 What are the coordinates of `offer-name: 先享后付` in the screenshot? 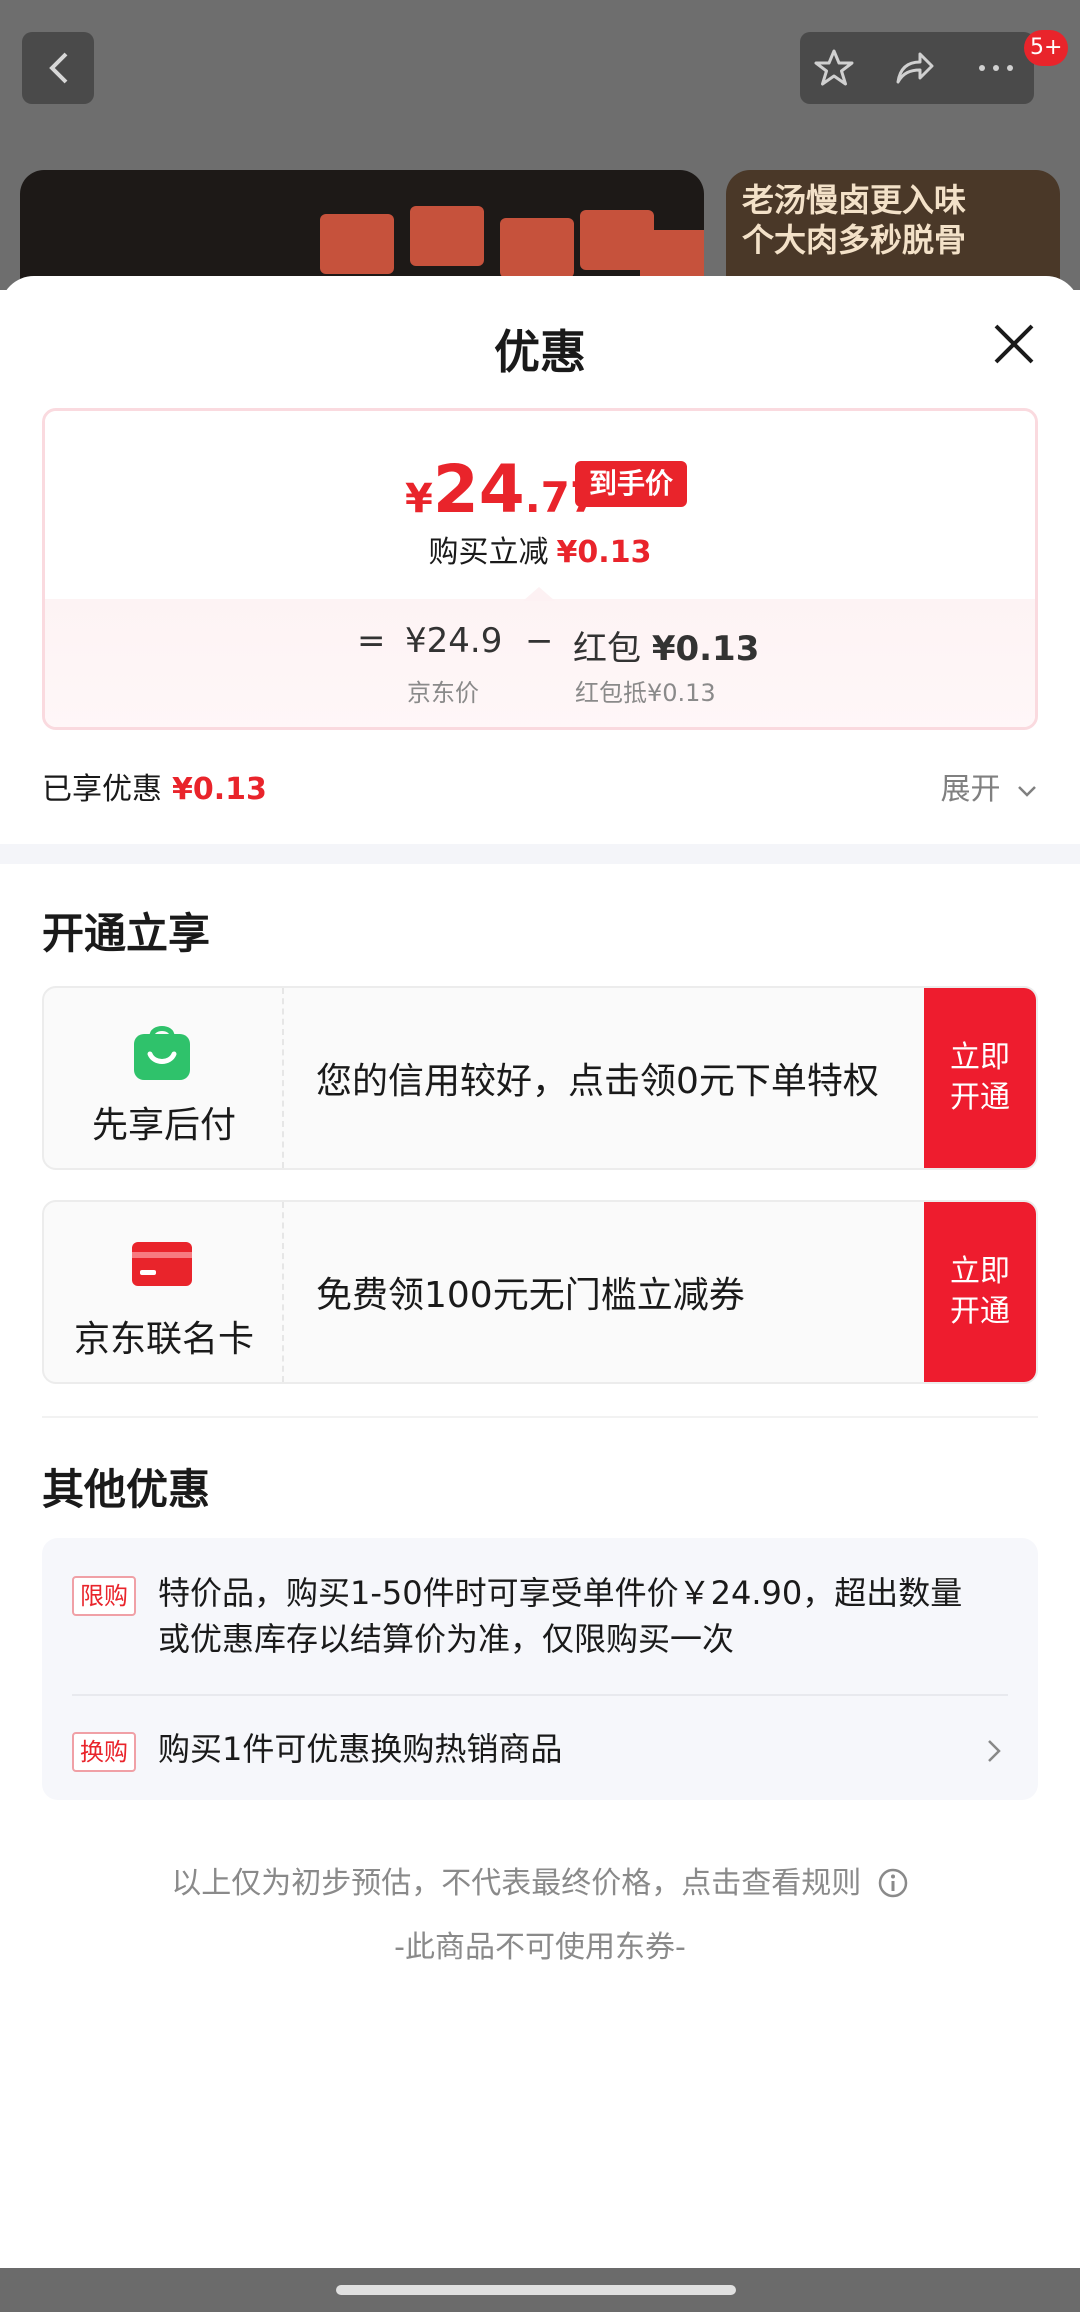 It's located at (163, 1125).